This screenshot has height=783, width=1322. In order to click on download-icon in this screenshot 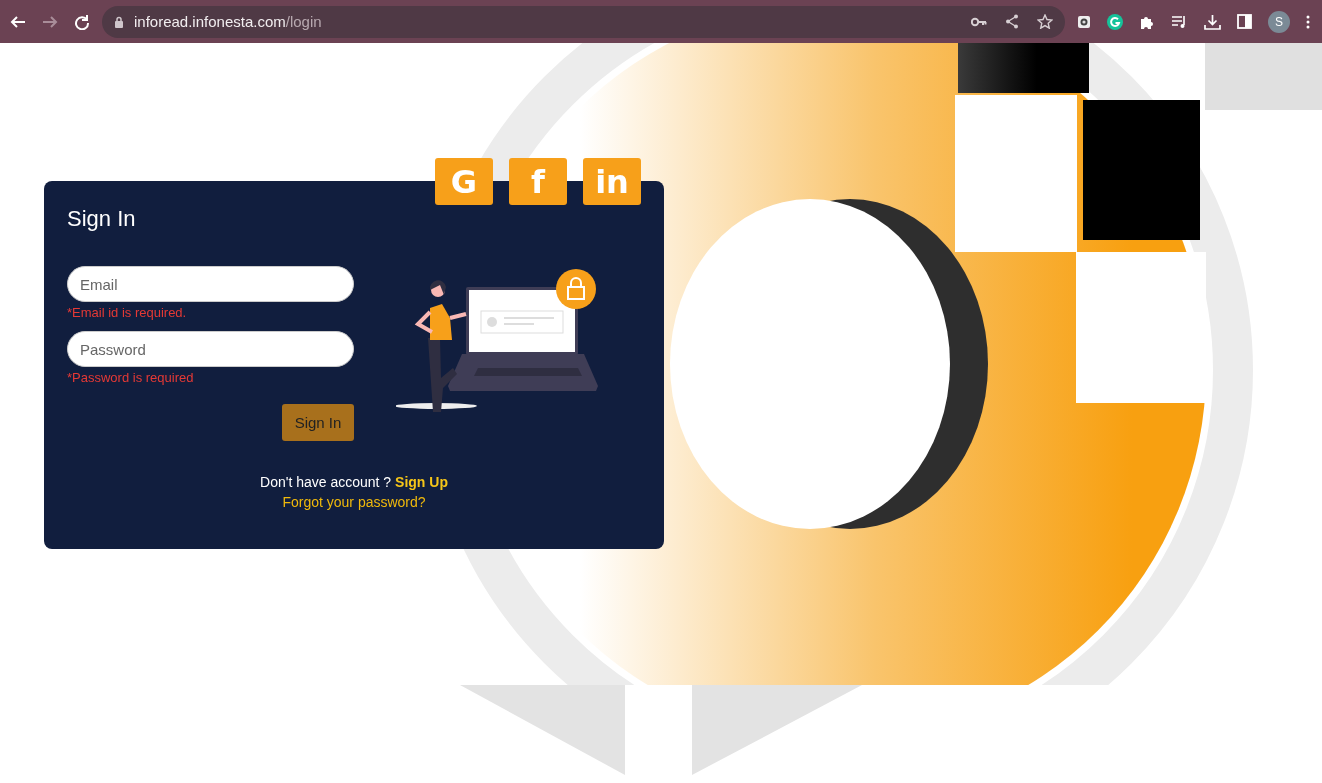, I will do `click(1212, 21)`.